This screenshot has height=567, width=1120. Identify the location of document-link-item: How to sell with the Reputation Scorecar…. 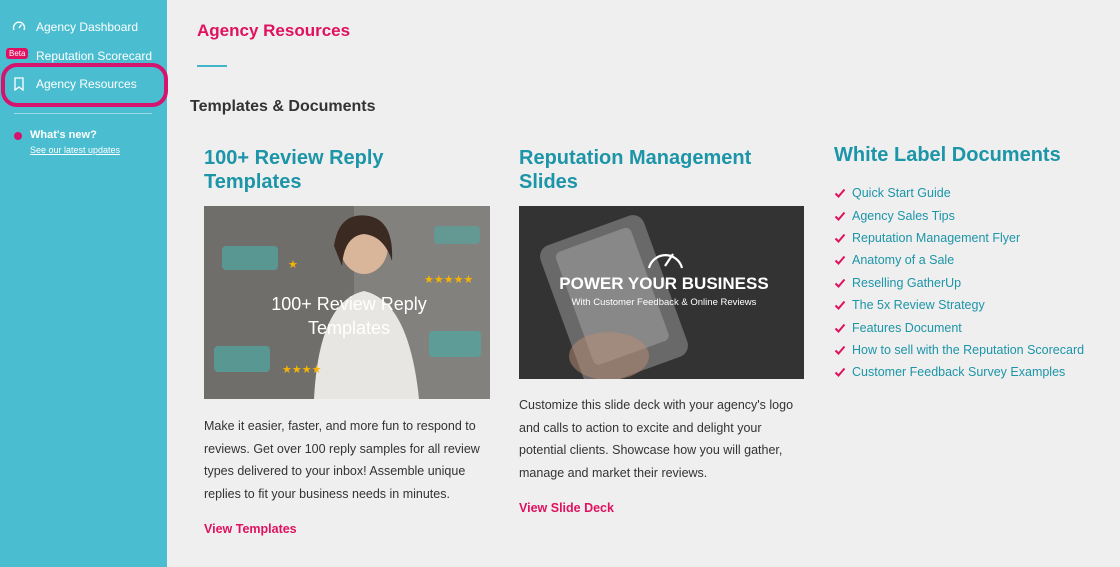
(959, 350).